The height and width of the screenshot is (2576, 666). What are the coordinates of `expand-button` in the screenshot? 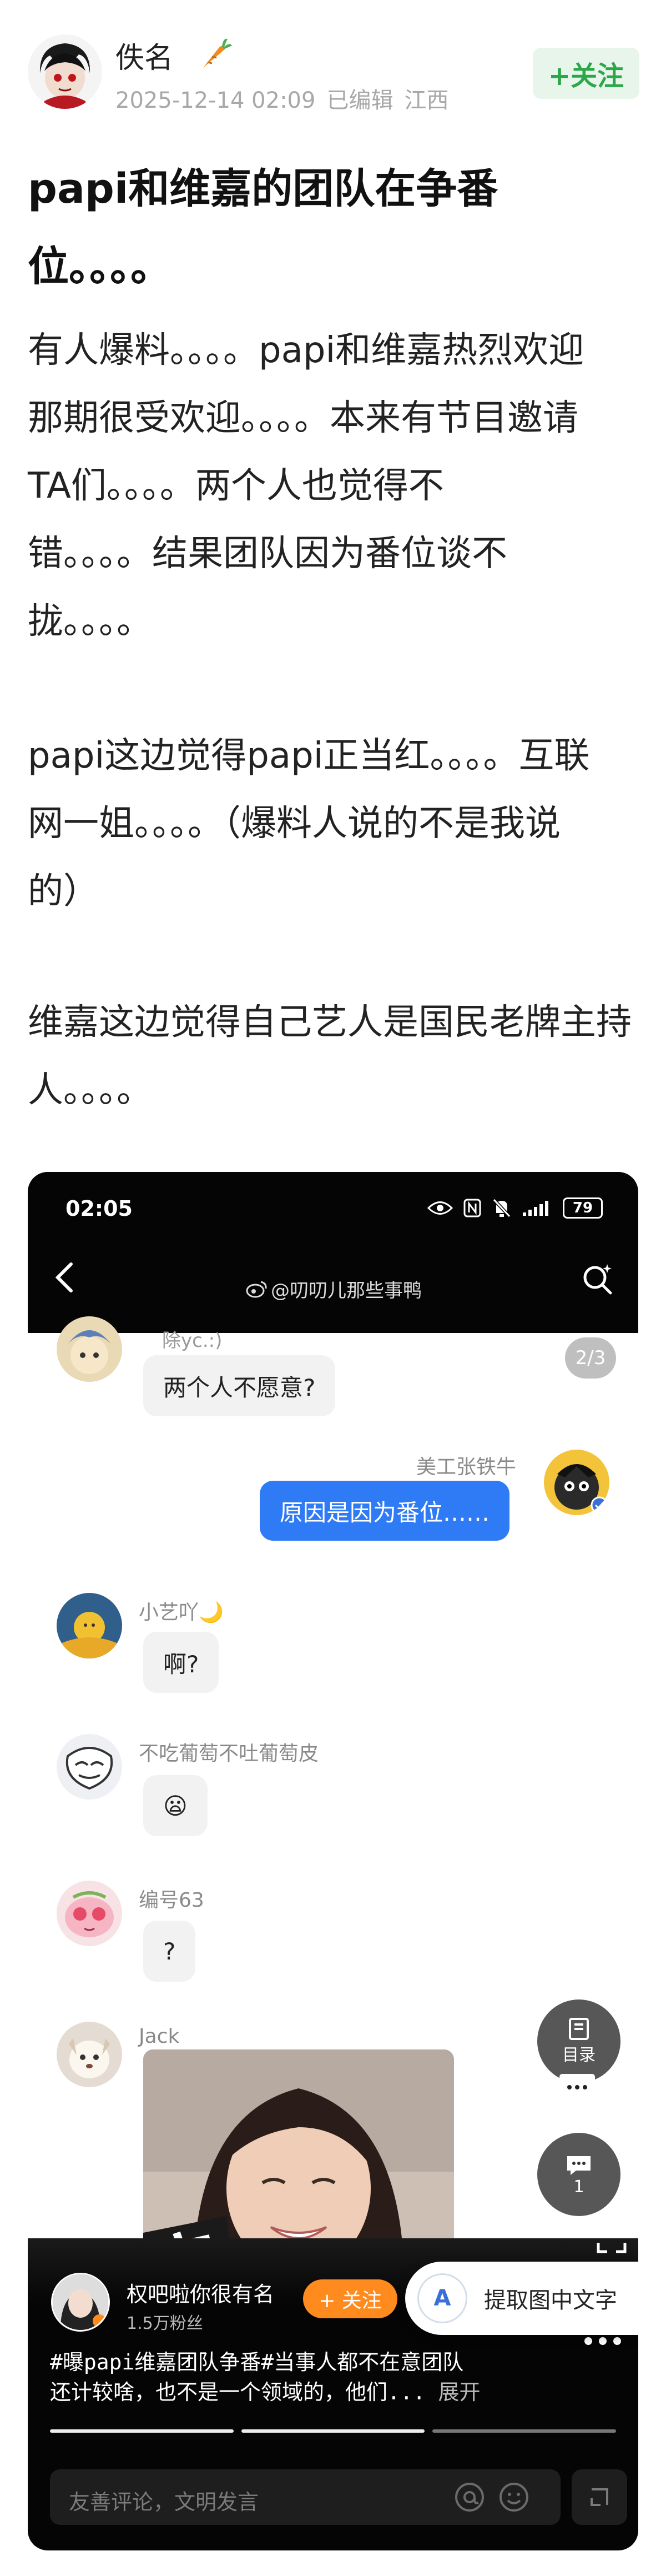 It's located at (600, 2497).